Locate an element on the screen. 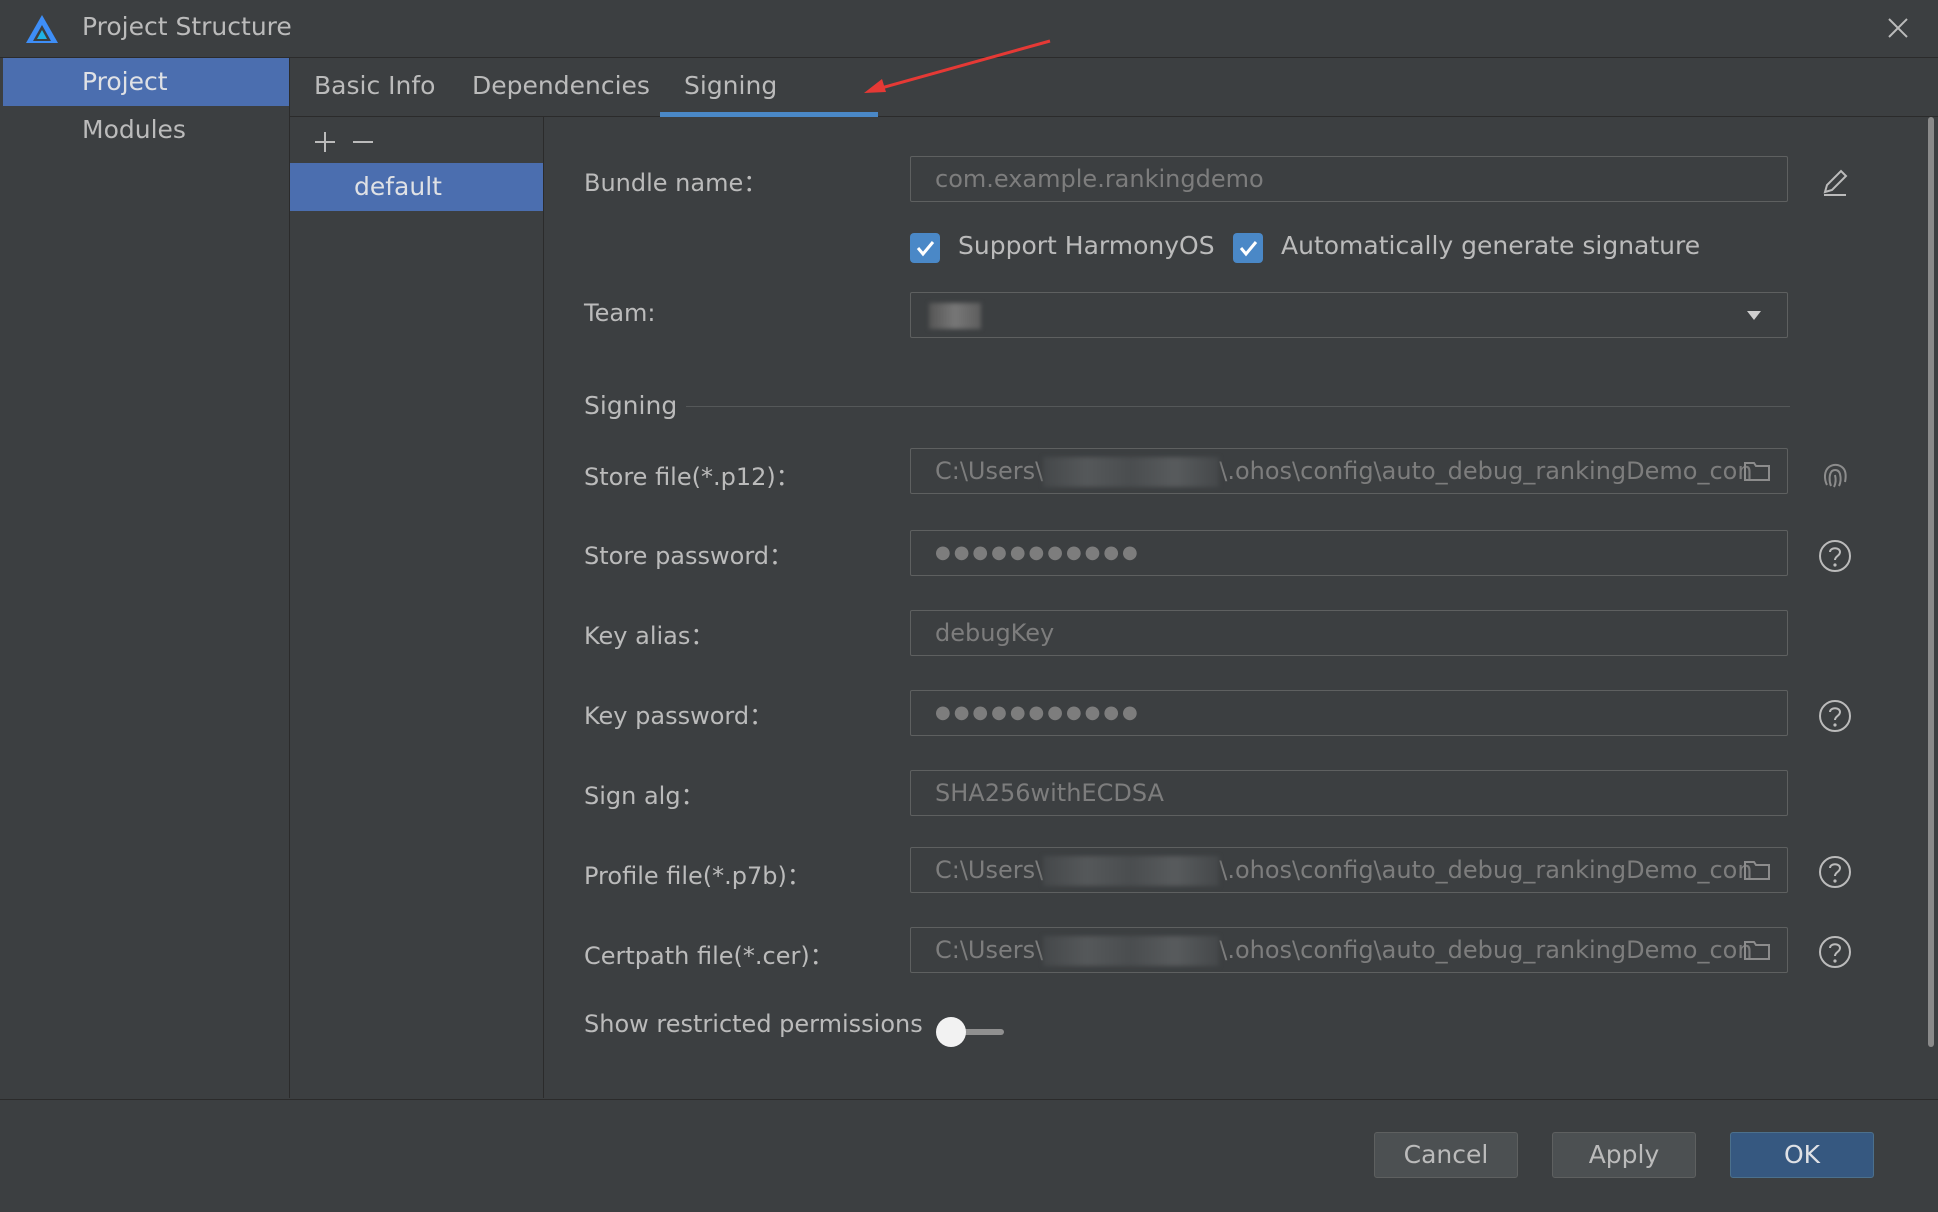 This screenshot has width=1938, height=1212. edit-icon is located at coordinates (1835, 182).